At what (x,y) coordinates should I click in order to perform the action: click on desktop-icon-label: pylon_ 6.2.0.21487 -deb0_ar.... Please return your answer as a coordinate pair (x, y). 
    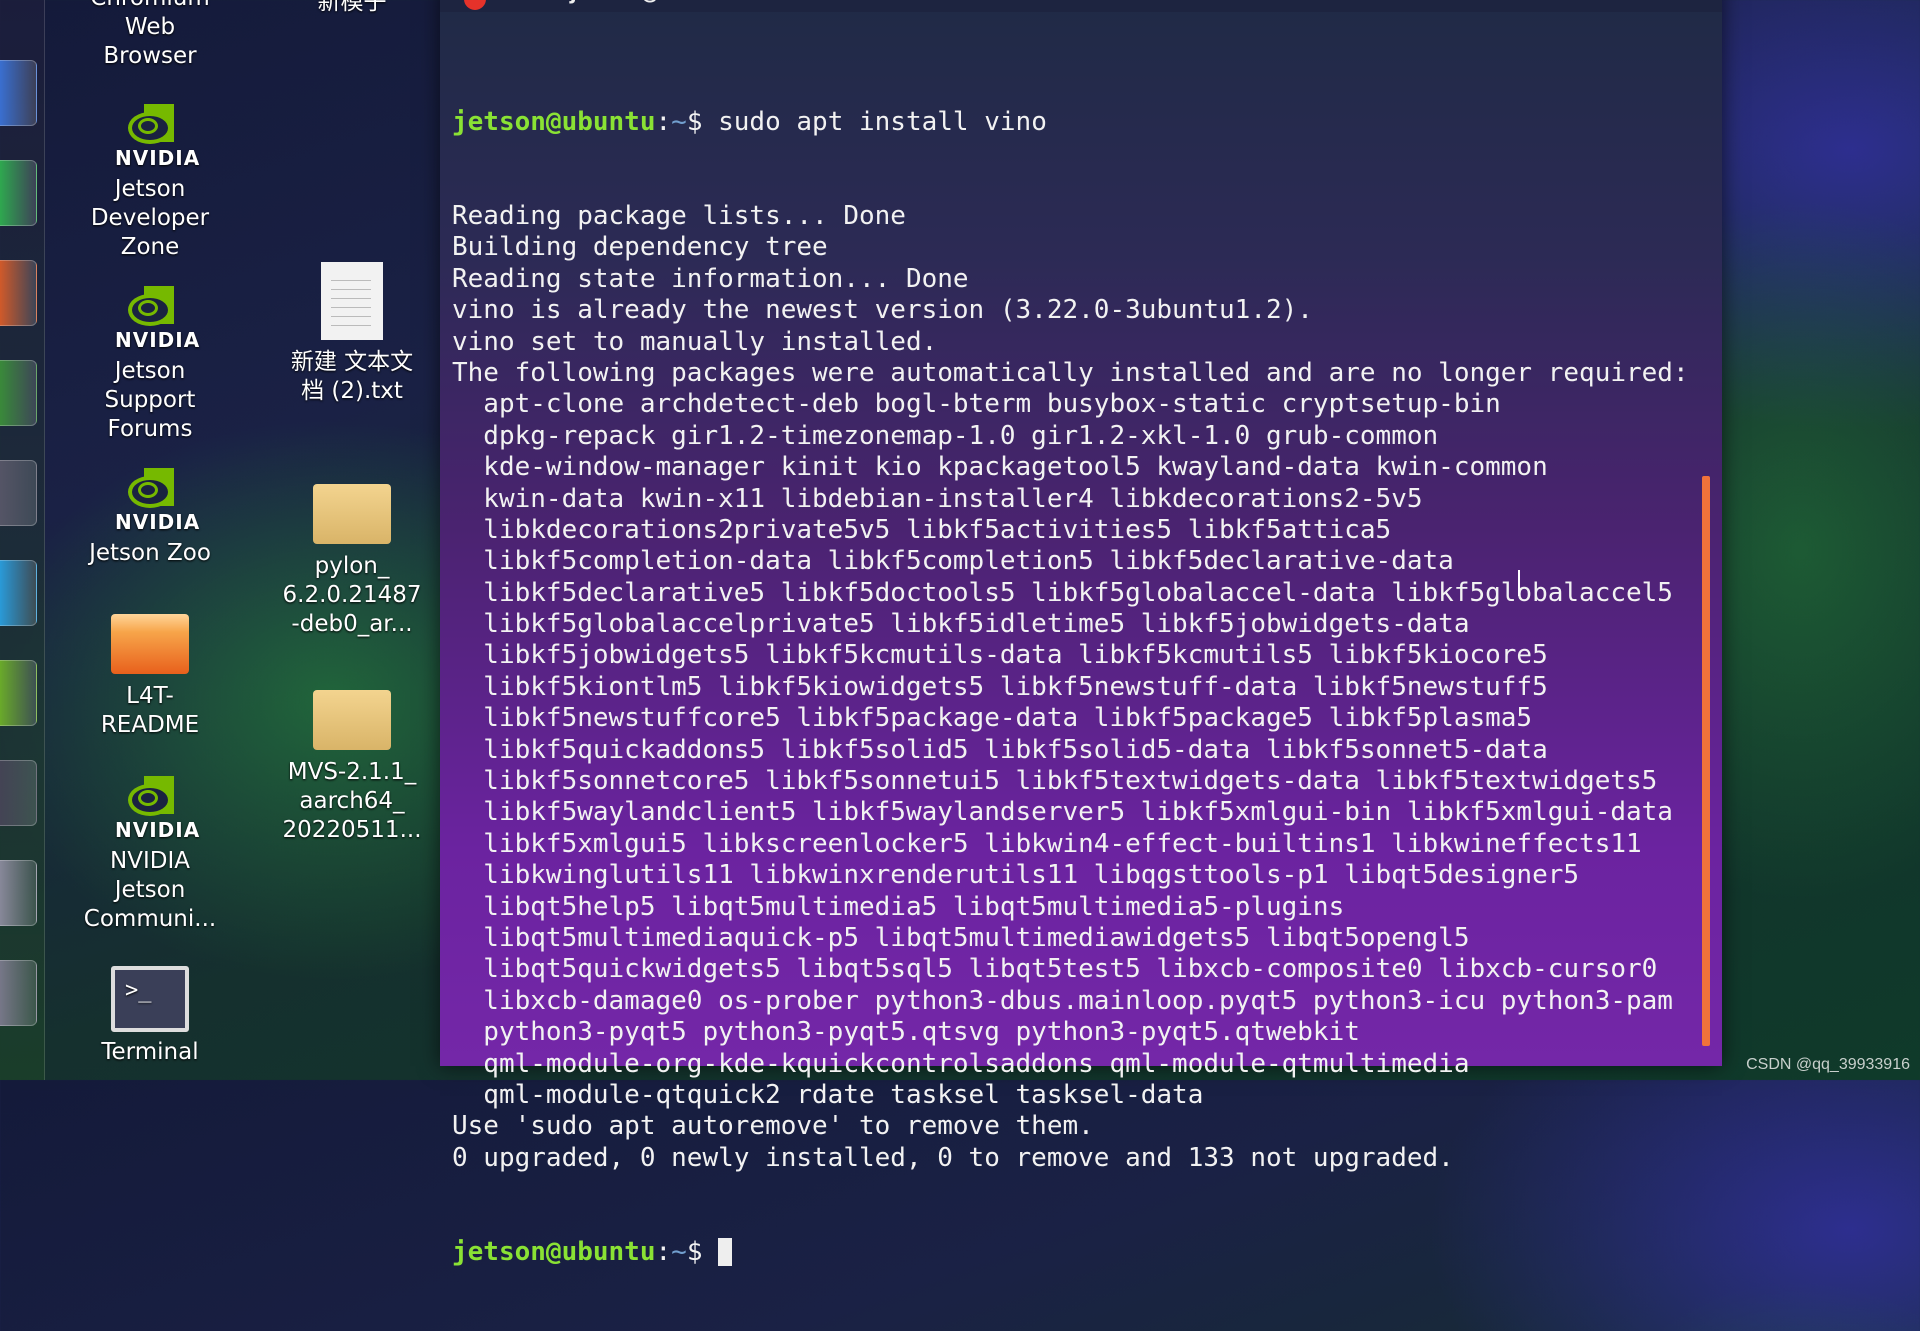
    Looking at the image, I should click on (352, 595).